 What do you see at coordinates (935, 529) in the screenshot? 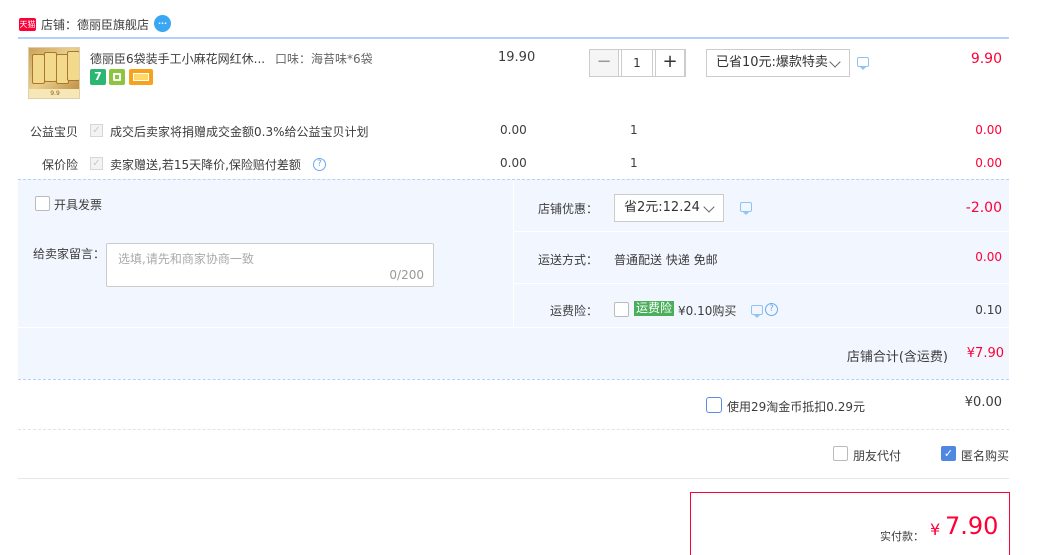
I see `payment-currency: ¥` at bounding box center [935, 529].